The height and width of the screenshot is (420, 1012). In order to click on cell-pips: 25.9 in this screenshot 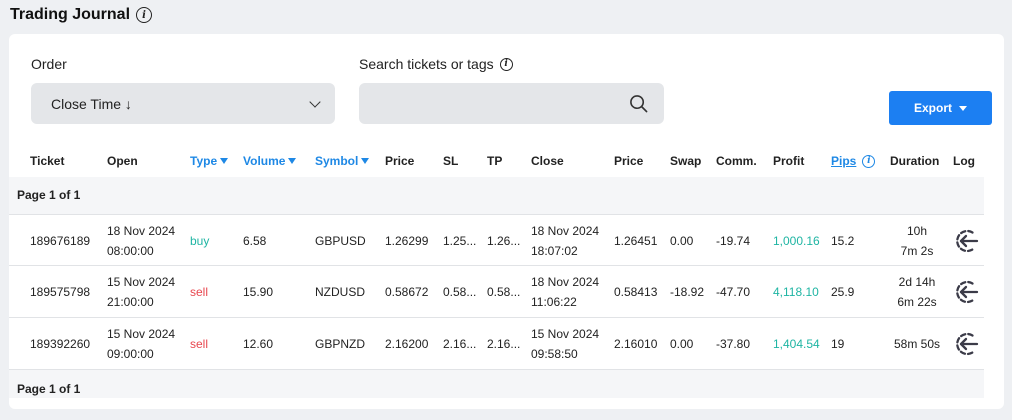, I will do `click(843, 292)`.